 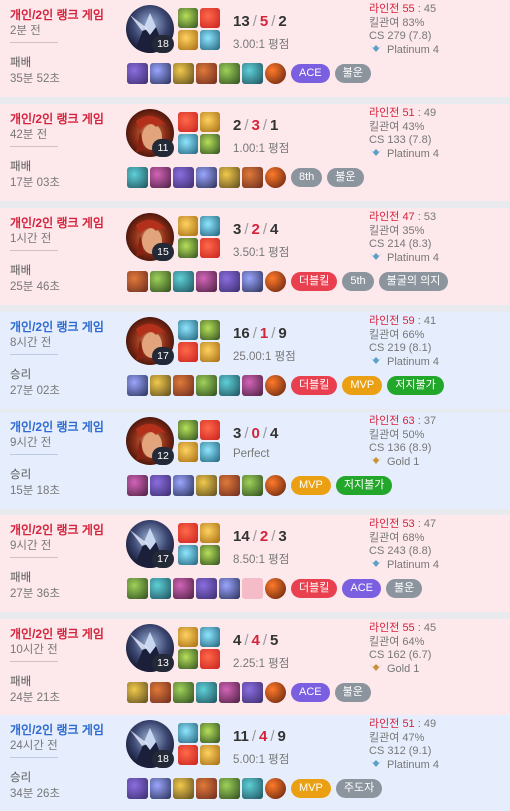 I want to click on tier-label: Gold 1, so click(x=403, y=669).